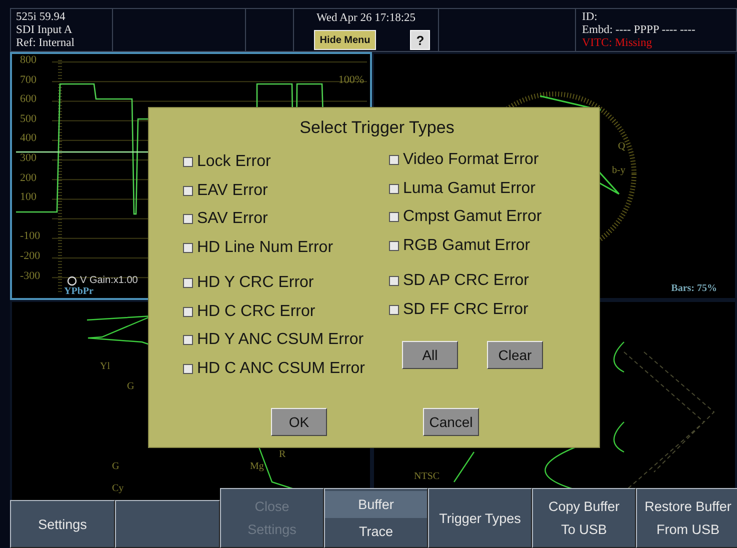 Image resolution: width=737 pixels, height=548 pixels. I want to click on circle-icon, so click(72, 281).